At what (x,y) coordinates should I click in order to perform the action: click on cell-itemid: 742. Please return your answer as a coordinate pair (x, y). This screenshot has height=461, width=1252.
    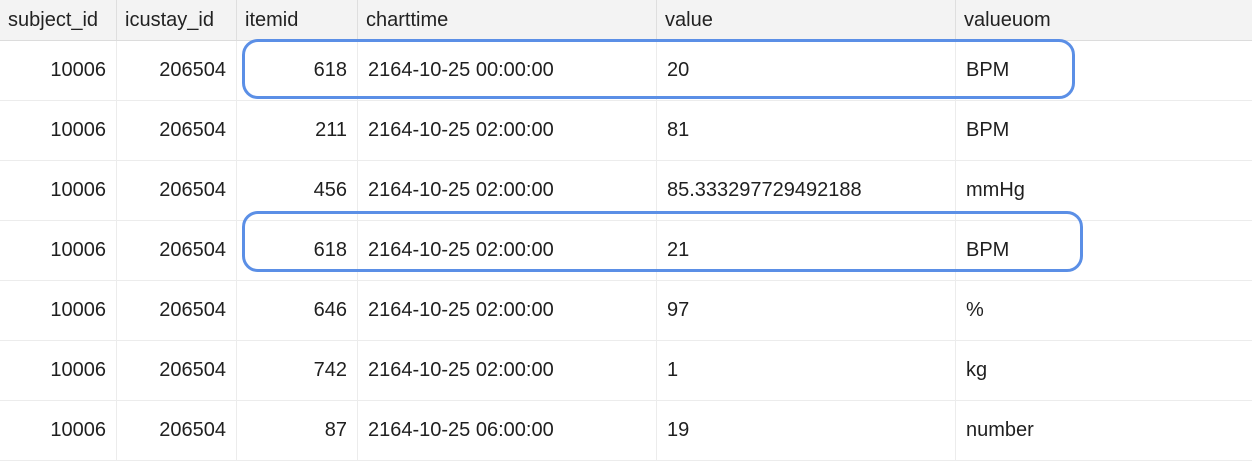
    Looking at the image, I should click on (297, 370).